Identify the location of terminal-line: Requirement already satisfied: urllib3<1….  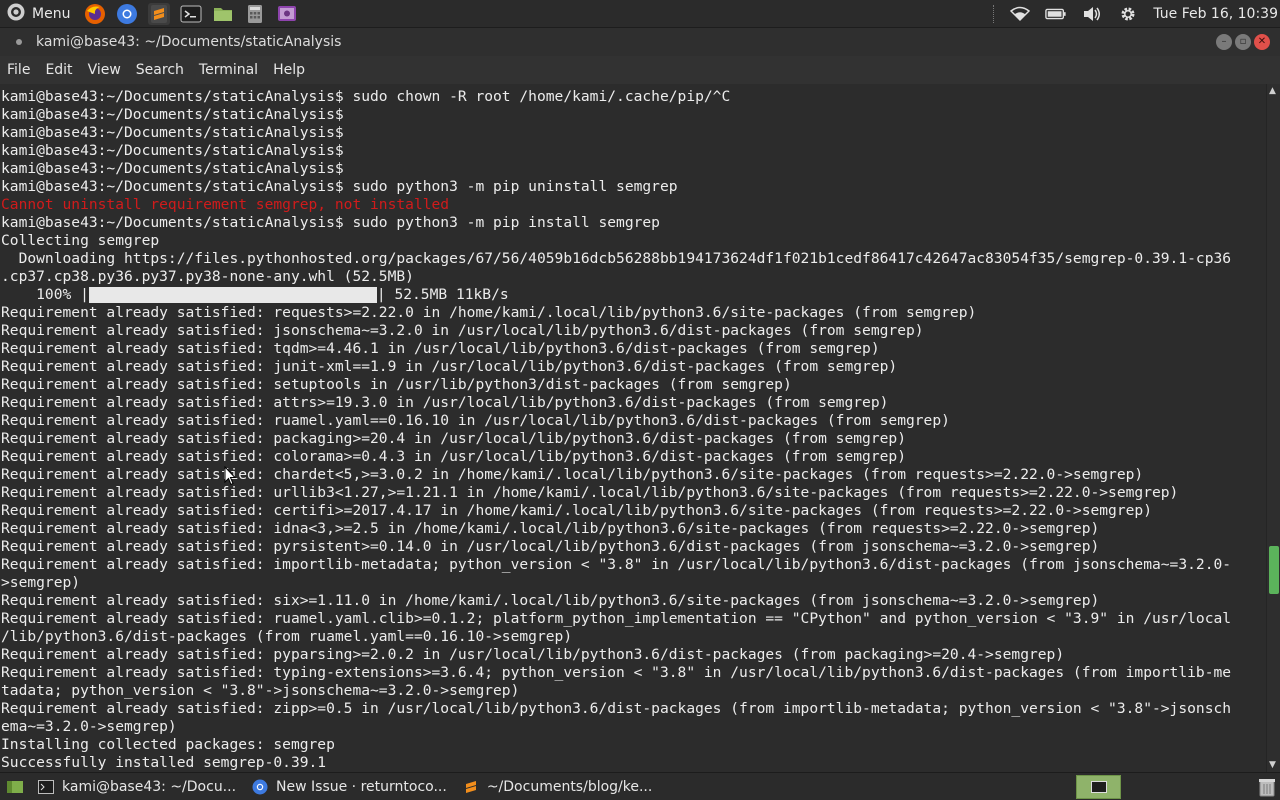
(590, 492).